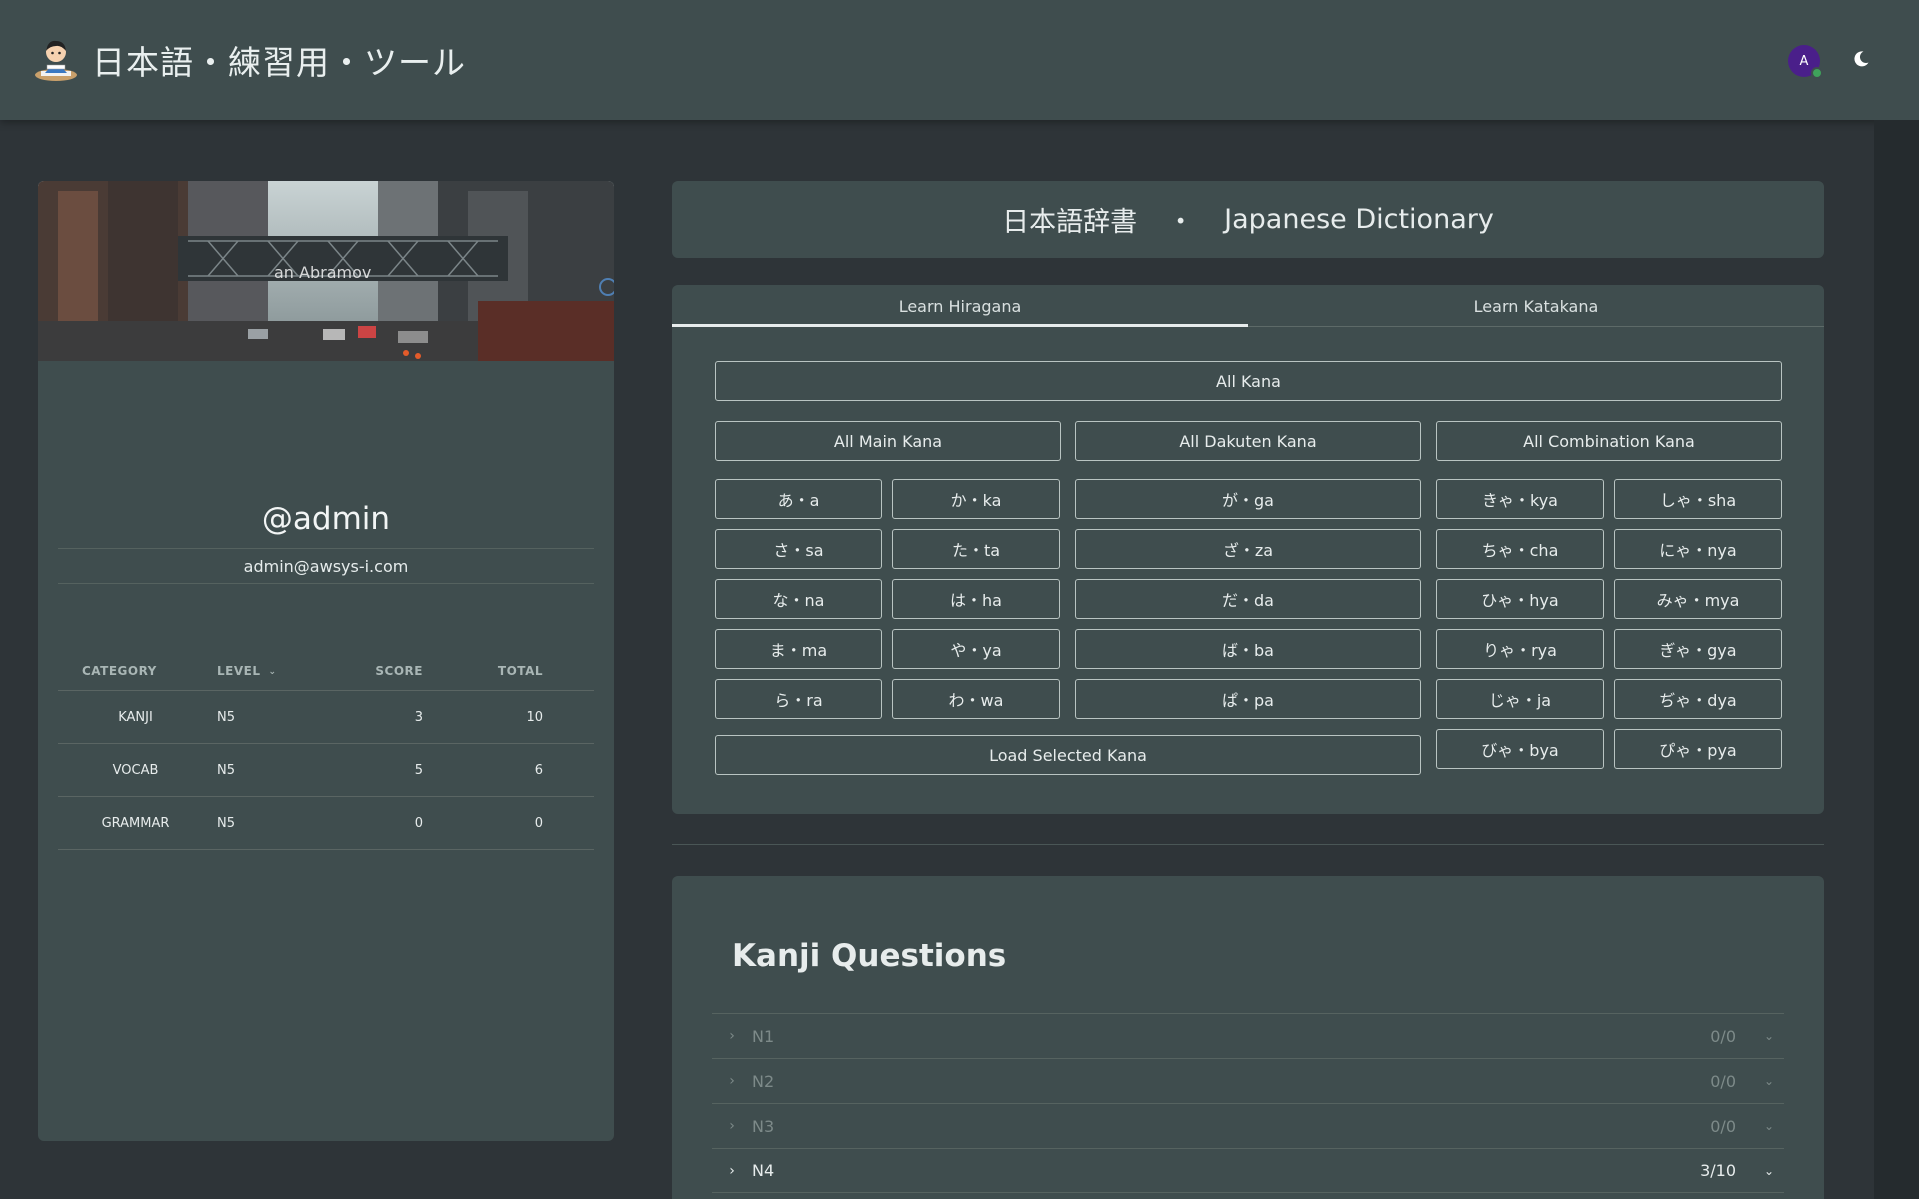 Image resolution: width=1919 pixels, height=1199 pixels. What do you see at coordinates (279, 62) in the screenshot?
I see `app-title: 日本語・練習用・ツール` at bounding box center [279, 62].